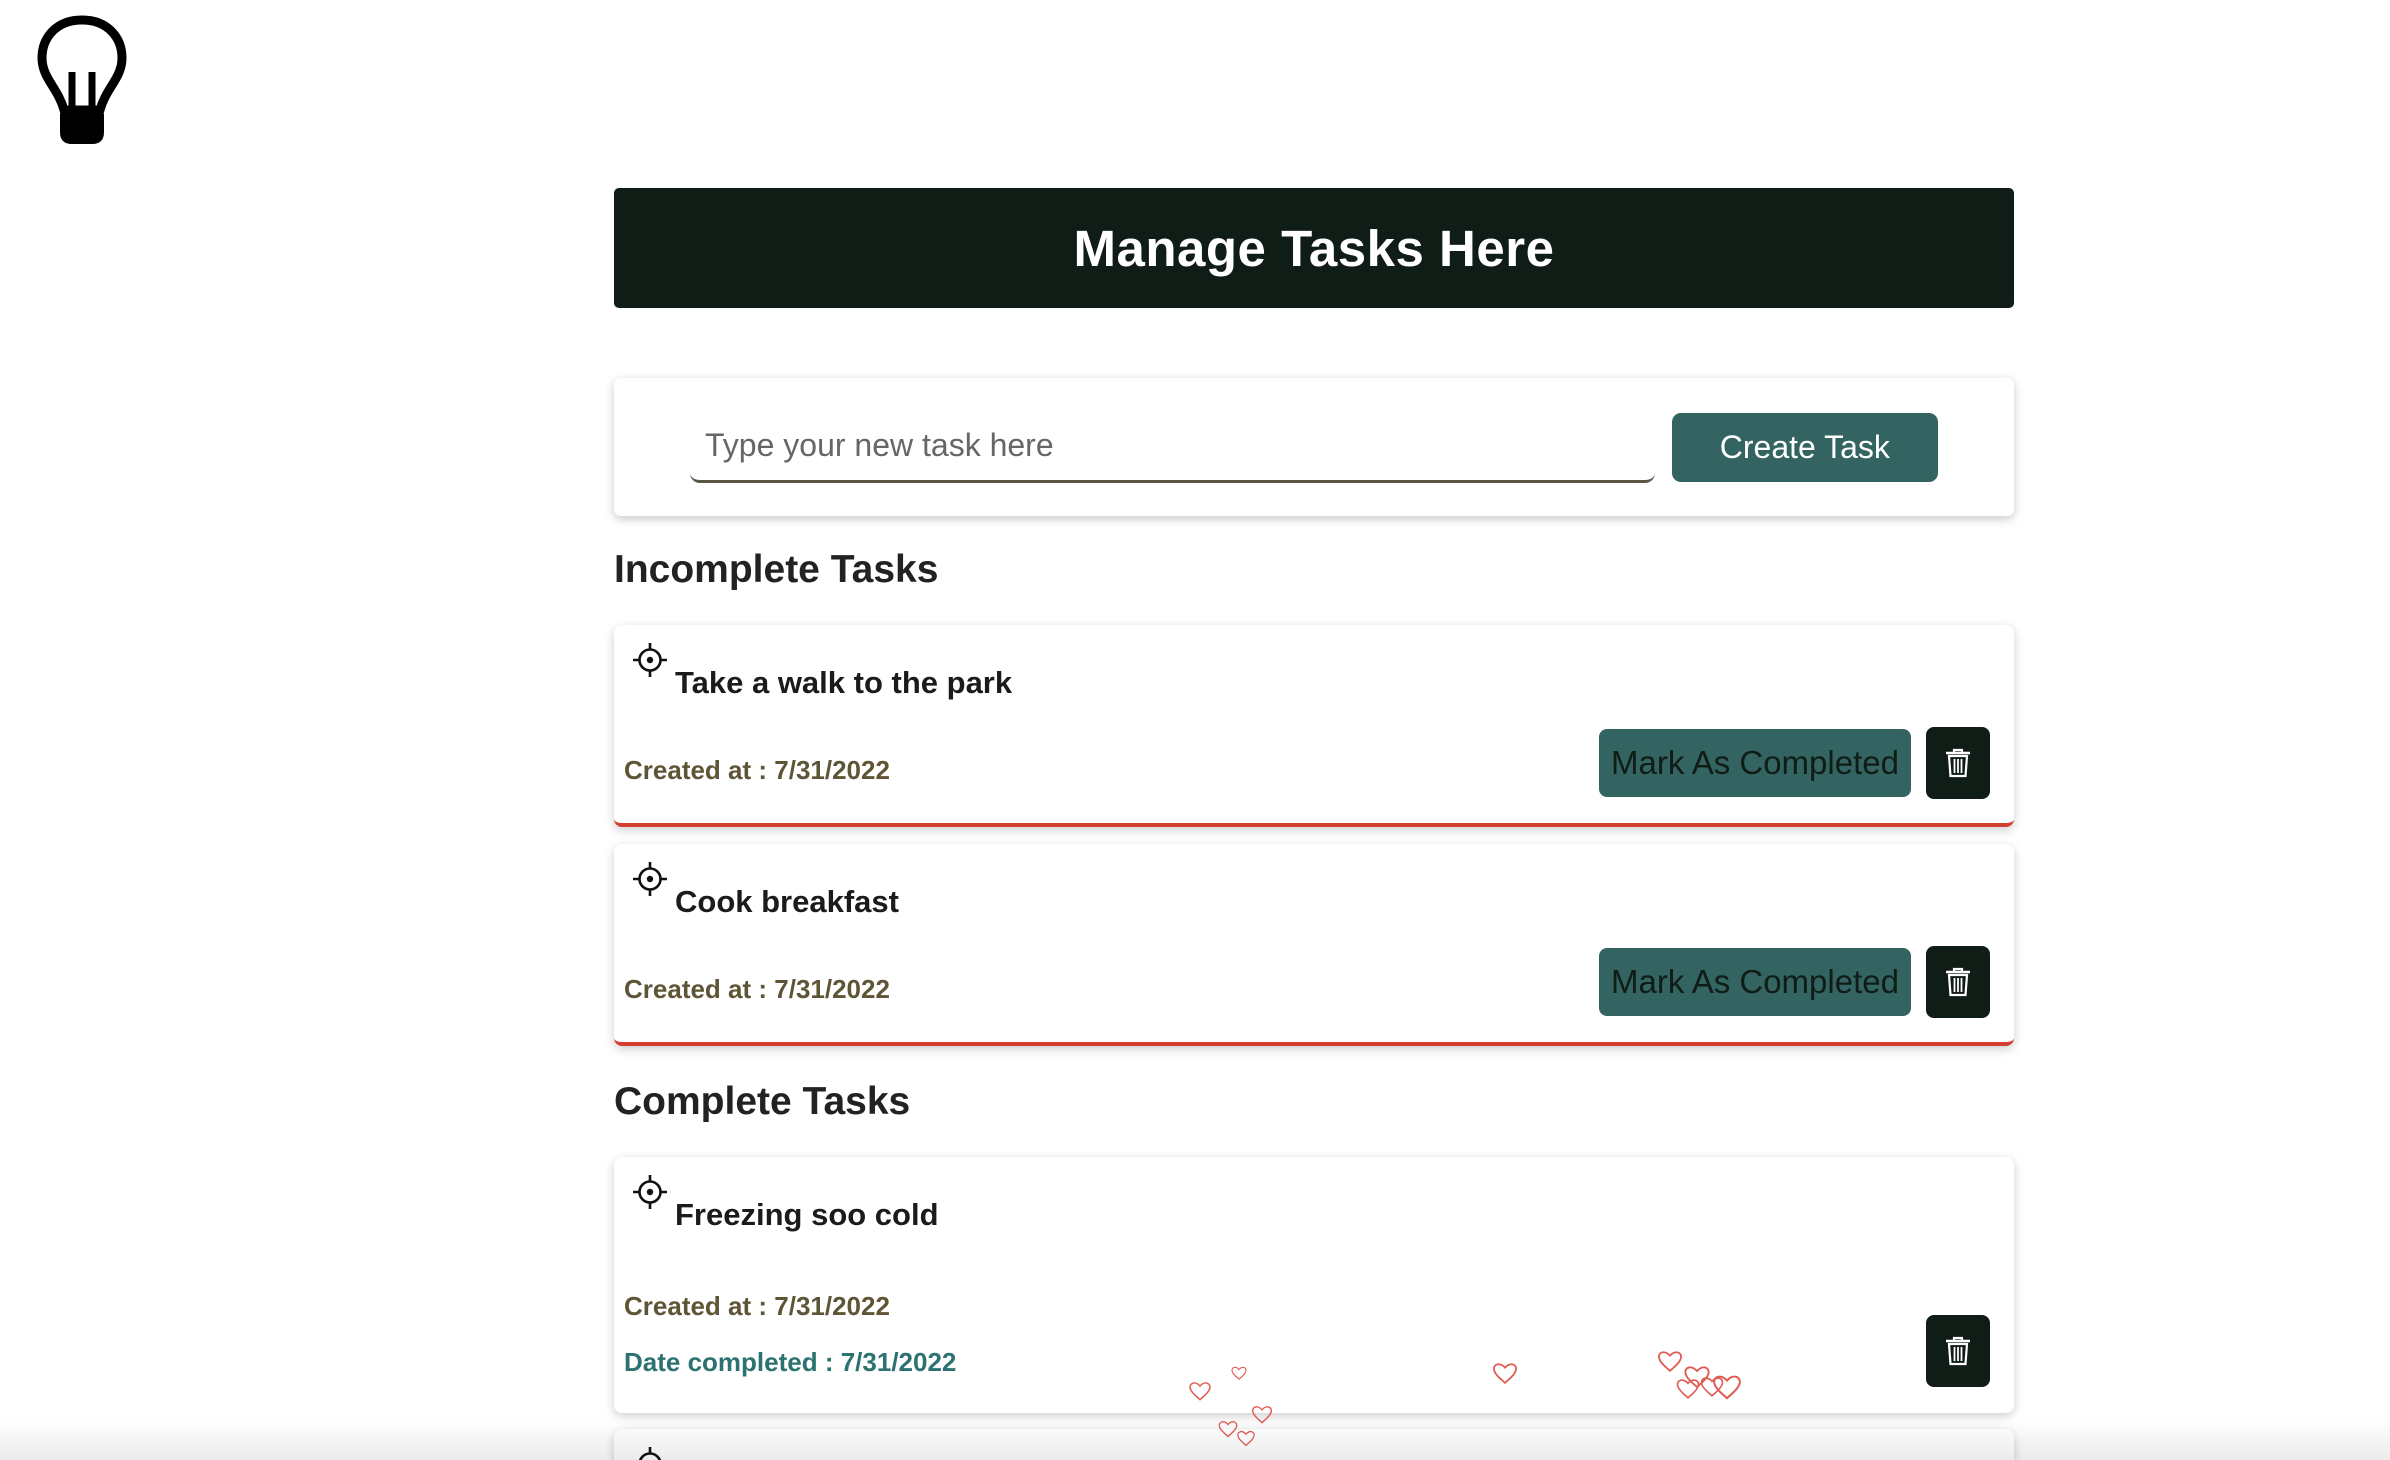  I want to click on page-title: Manage Tasks Here, so click(1314, 248).